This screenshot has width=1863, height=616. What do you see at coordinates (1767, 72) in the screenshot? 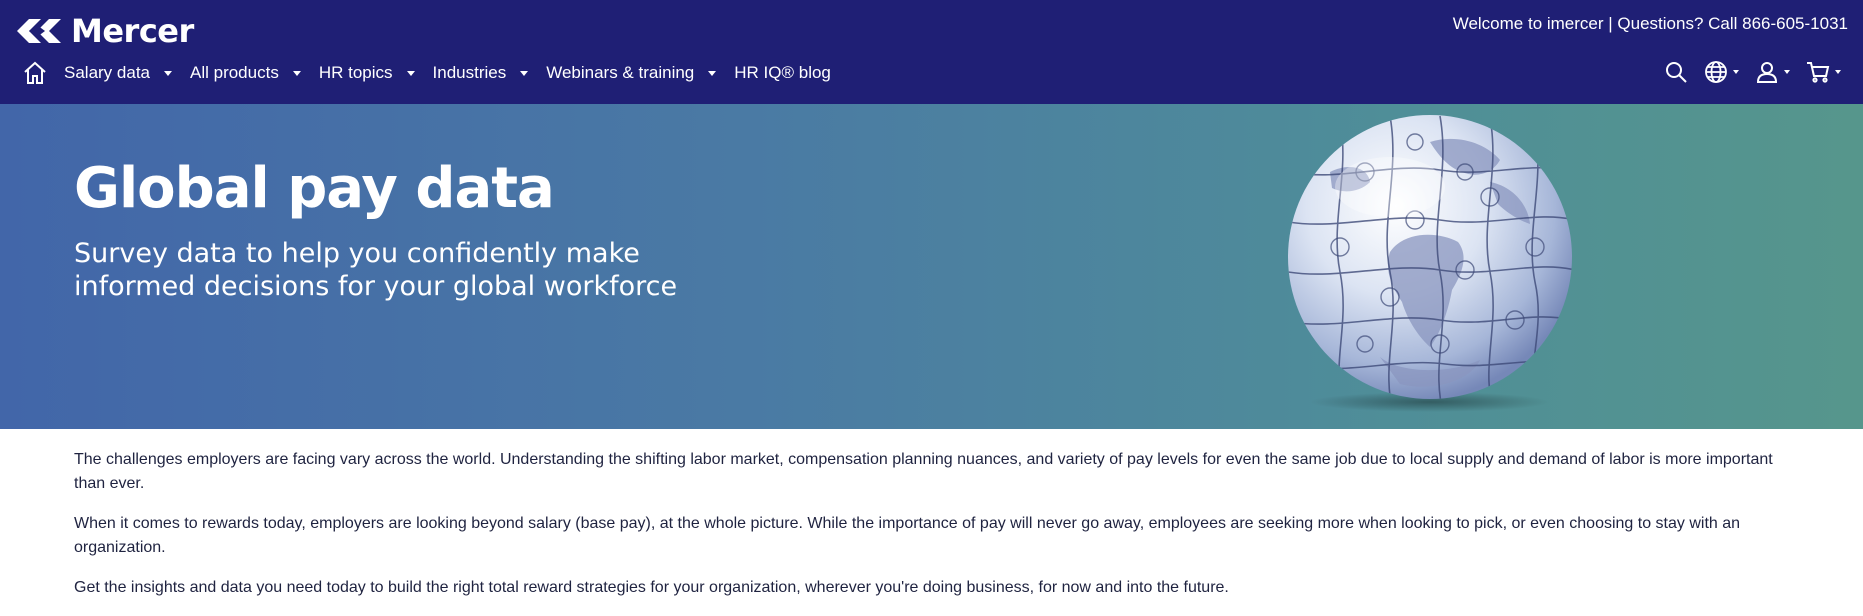
I see `user-icon` at bounding box center [1767, 72].